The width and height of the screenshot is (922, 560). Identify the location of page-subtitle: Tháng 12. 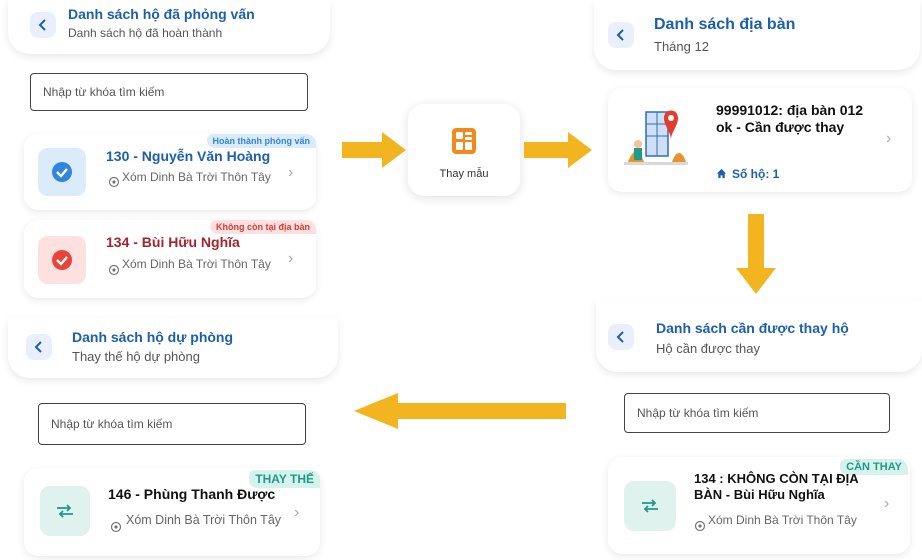
(681, 46).